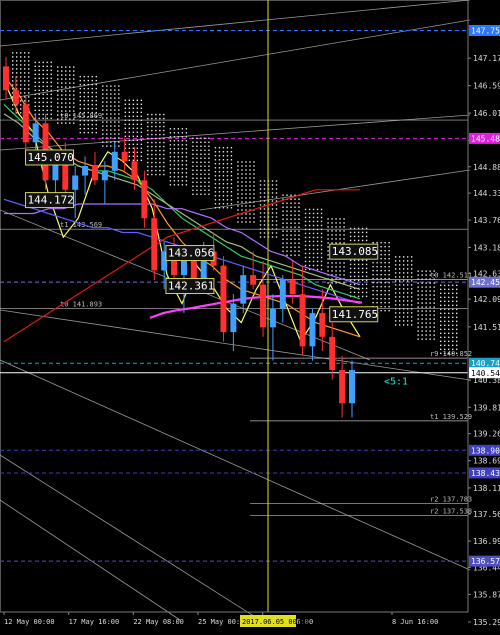  I want to click on price-badge-label: 145.483, so click(485, 138).